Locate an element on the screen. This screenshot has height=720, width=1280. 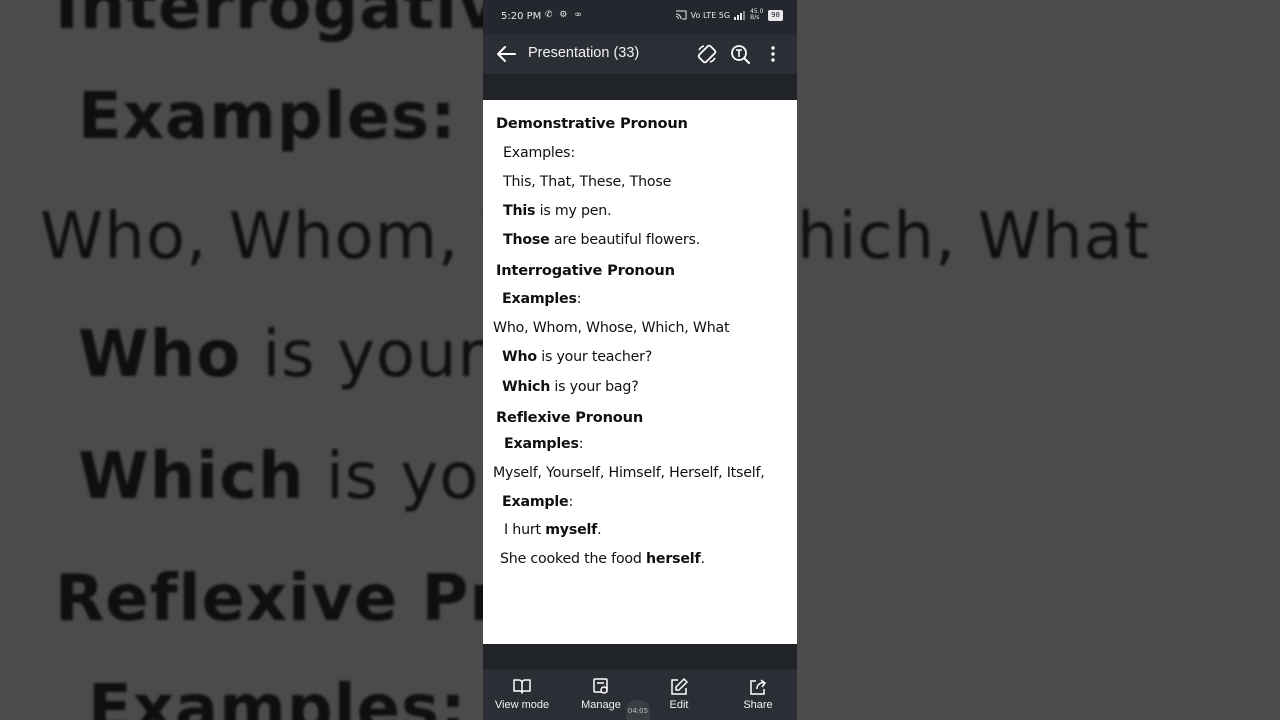
bg-line: Which is you is located at coordinates (299, 477).